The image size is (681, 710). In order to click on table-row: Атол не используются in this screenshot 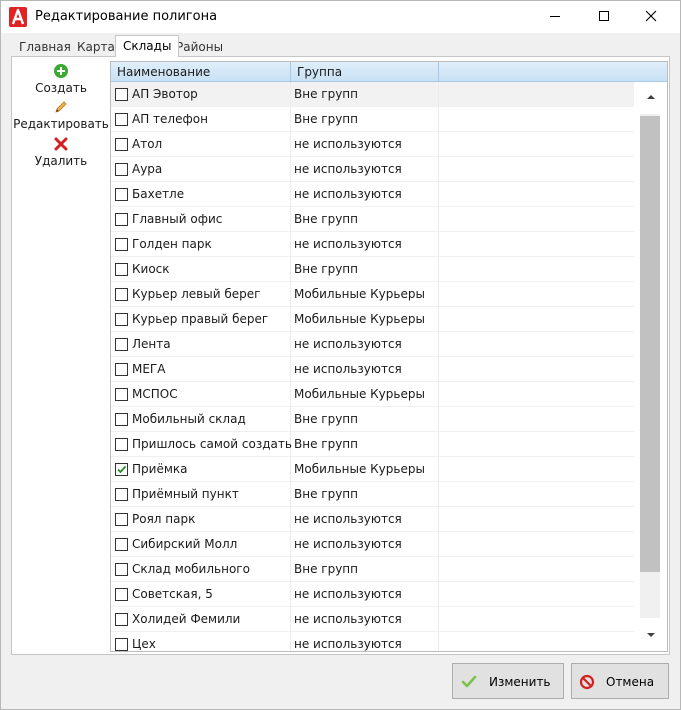, I will do `click(373, 144)`.